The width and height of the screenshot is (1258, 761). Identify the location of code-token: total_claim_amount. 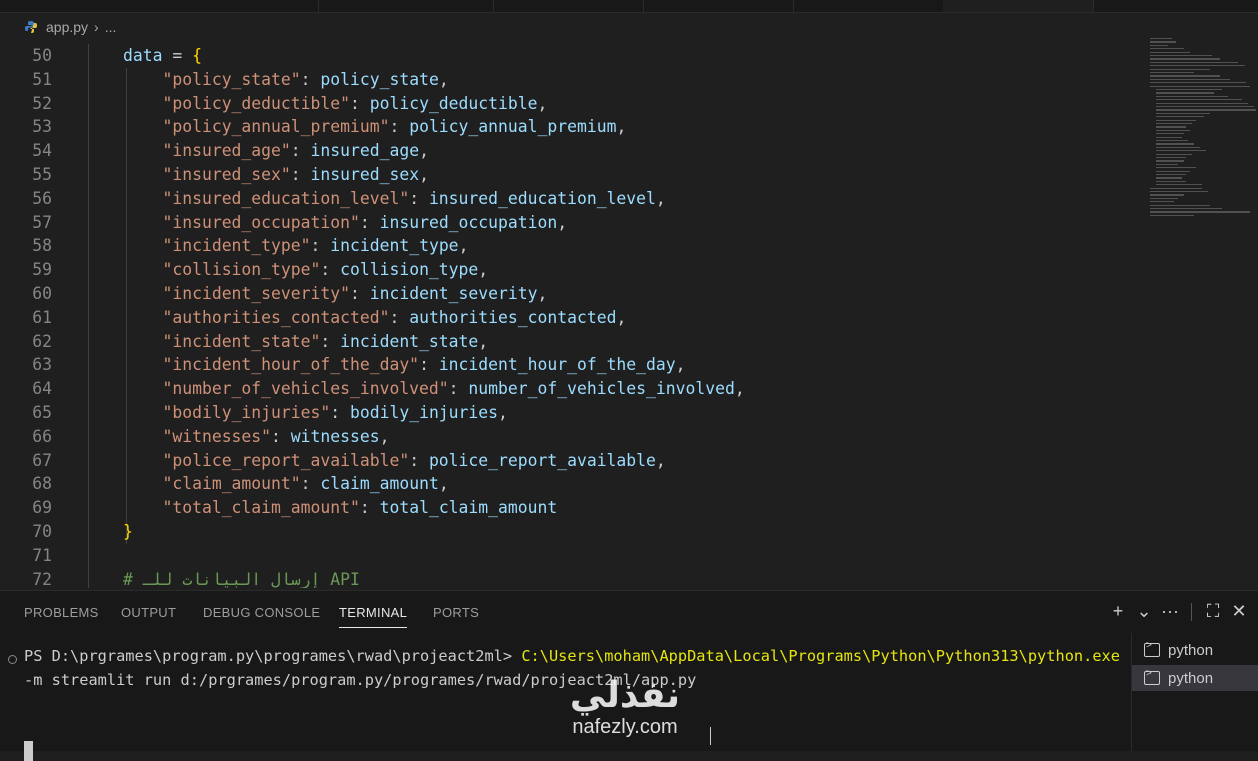
(468, 508).